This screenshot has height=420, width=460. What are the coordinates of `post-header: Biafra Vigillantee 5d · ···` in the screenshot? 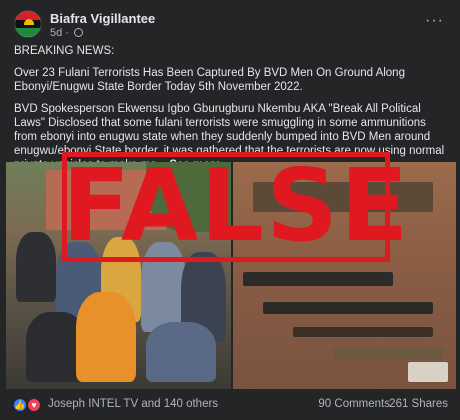 It's located at (230, 26).